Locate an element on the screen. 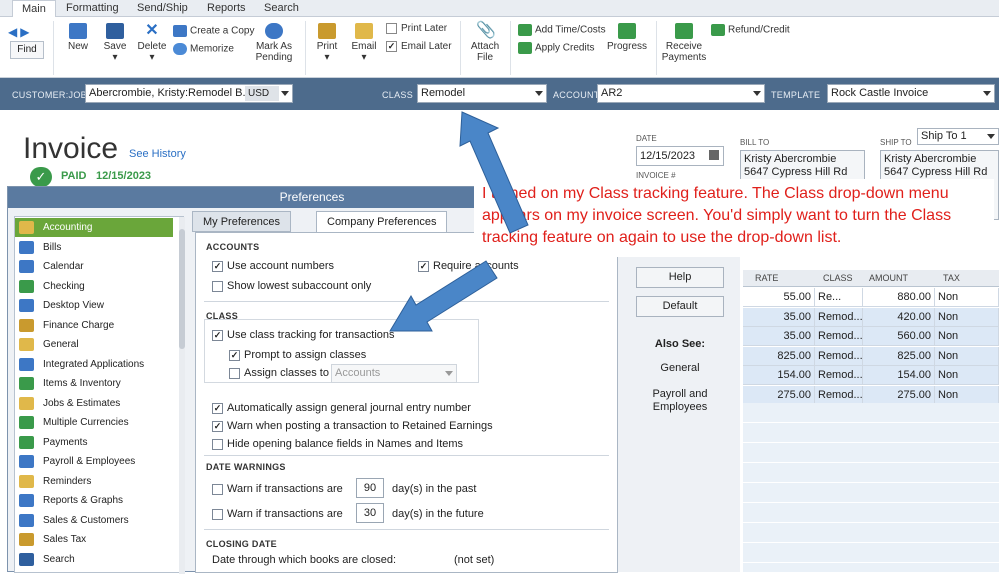  arrow-to-class-option is located at coordinates (443, 296).